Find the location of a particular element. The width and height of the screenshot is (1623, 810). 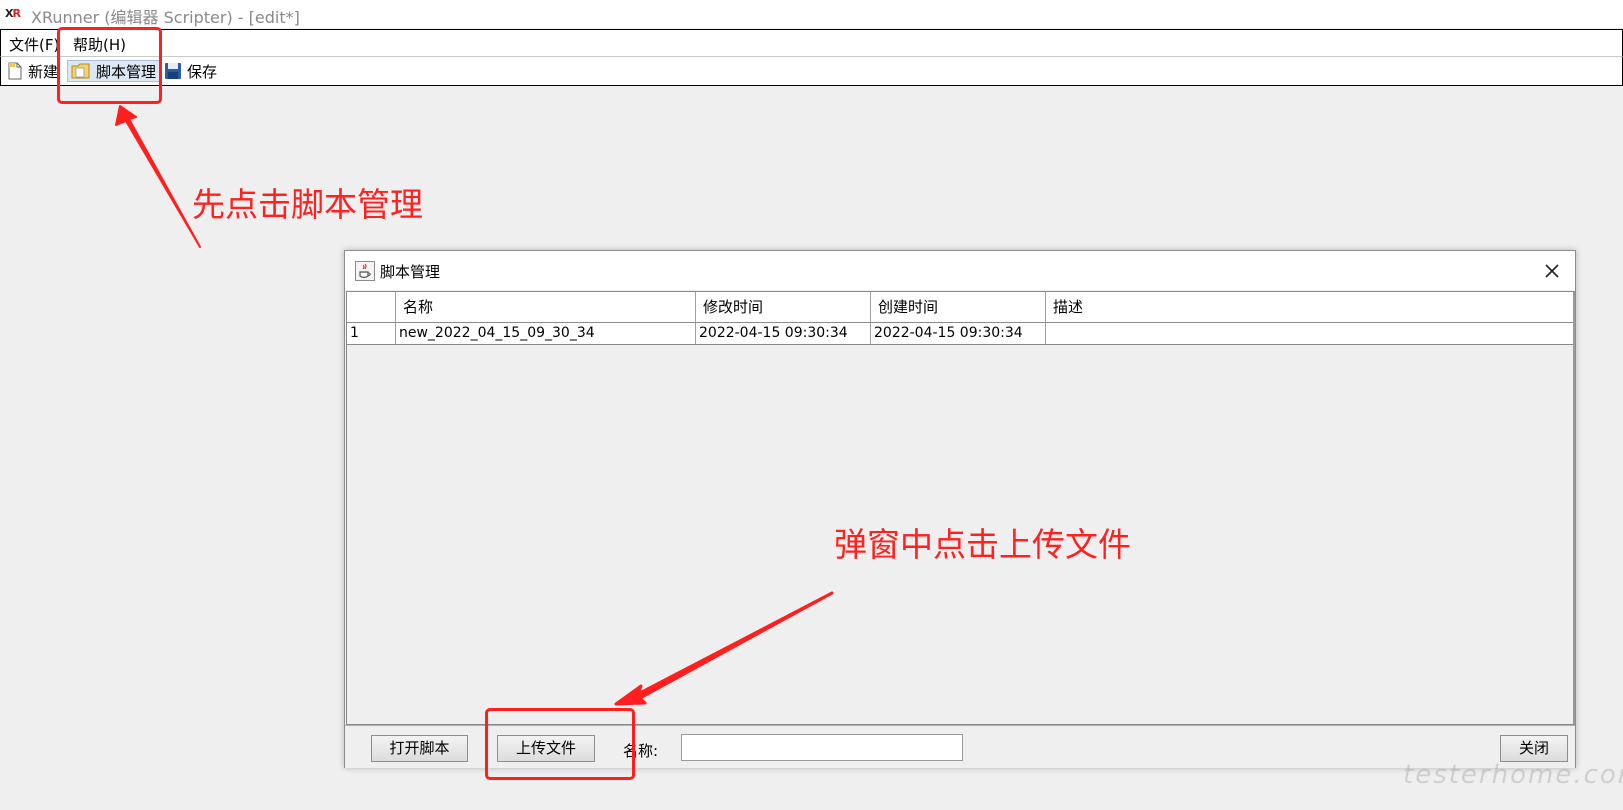

arrow-to-script-manager is located at coordinates (158, 176).